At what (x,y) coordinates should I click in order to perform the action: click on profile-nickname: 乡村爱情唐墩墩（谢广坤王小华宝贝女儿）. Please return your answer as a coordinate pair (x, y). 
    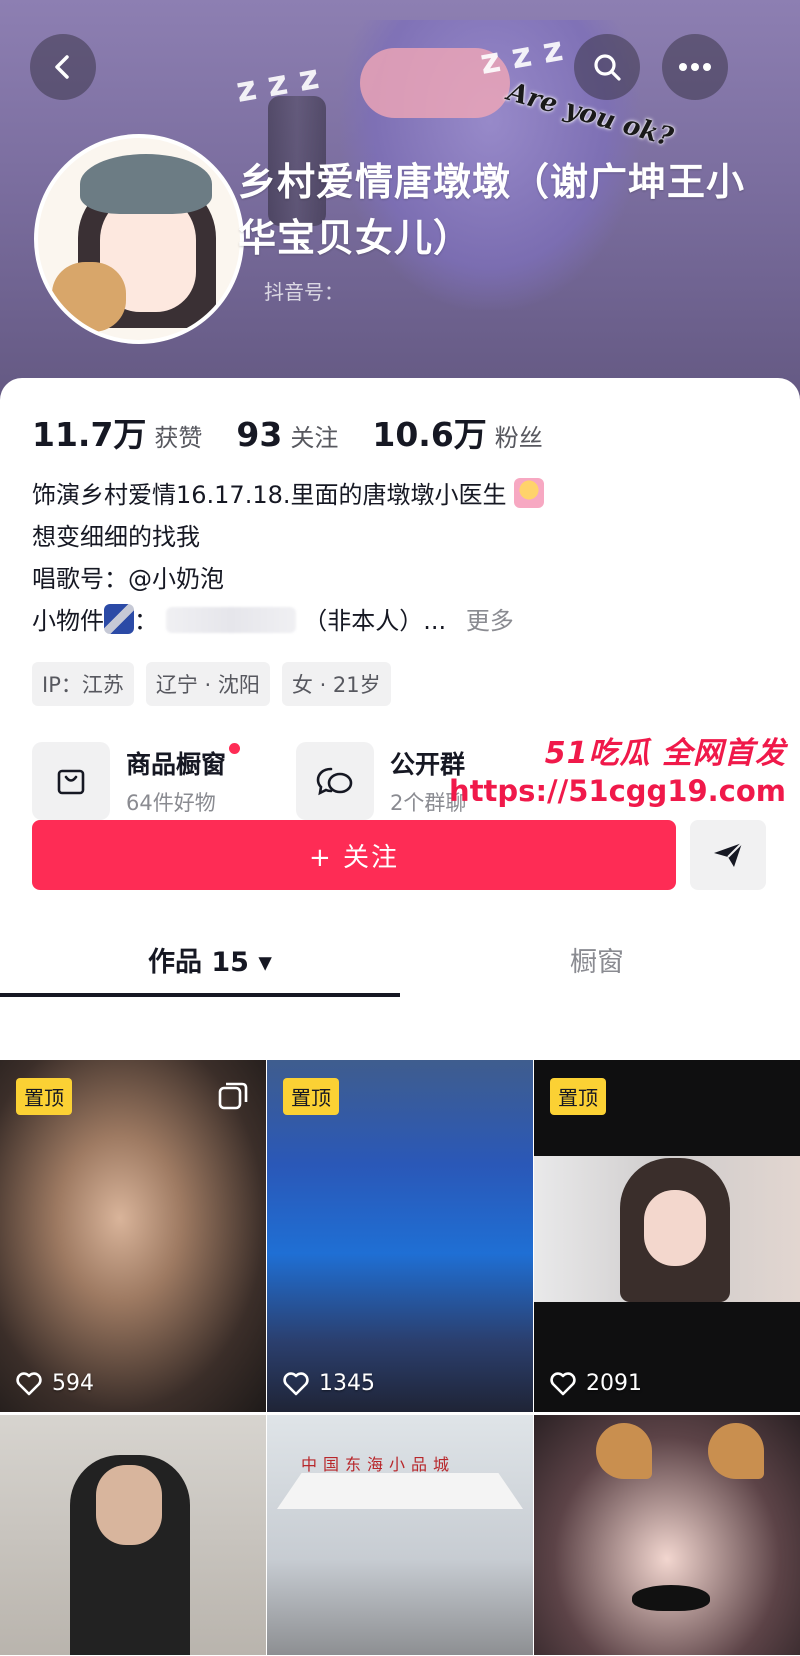
    Looking at the image, I should click on (492, 210).